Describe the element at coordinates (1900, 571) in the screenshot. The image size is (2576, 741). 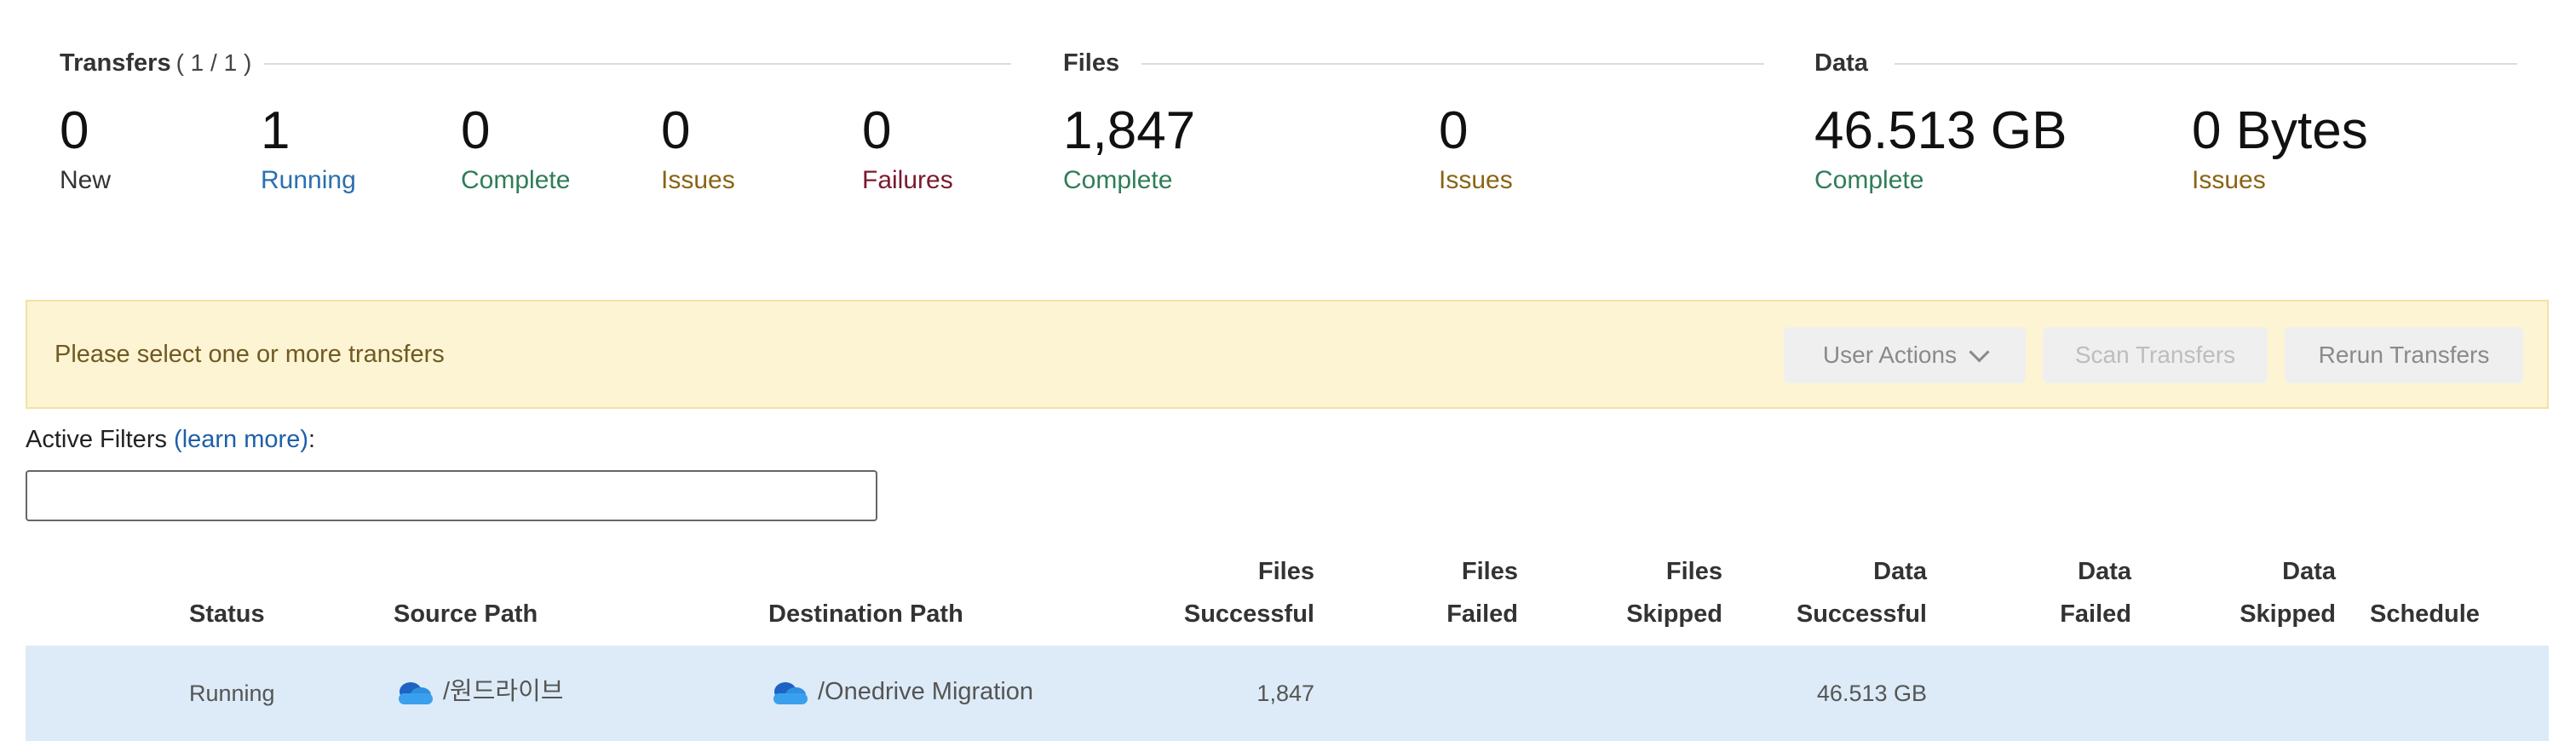
I see `col-data-successful-line1: Data` at that location.